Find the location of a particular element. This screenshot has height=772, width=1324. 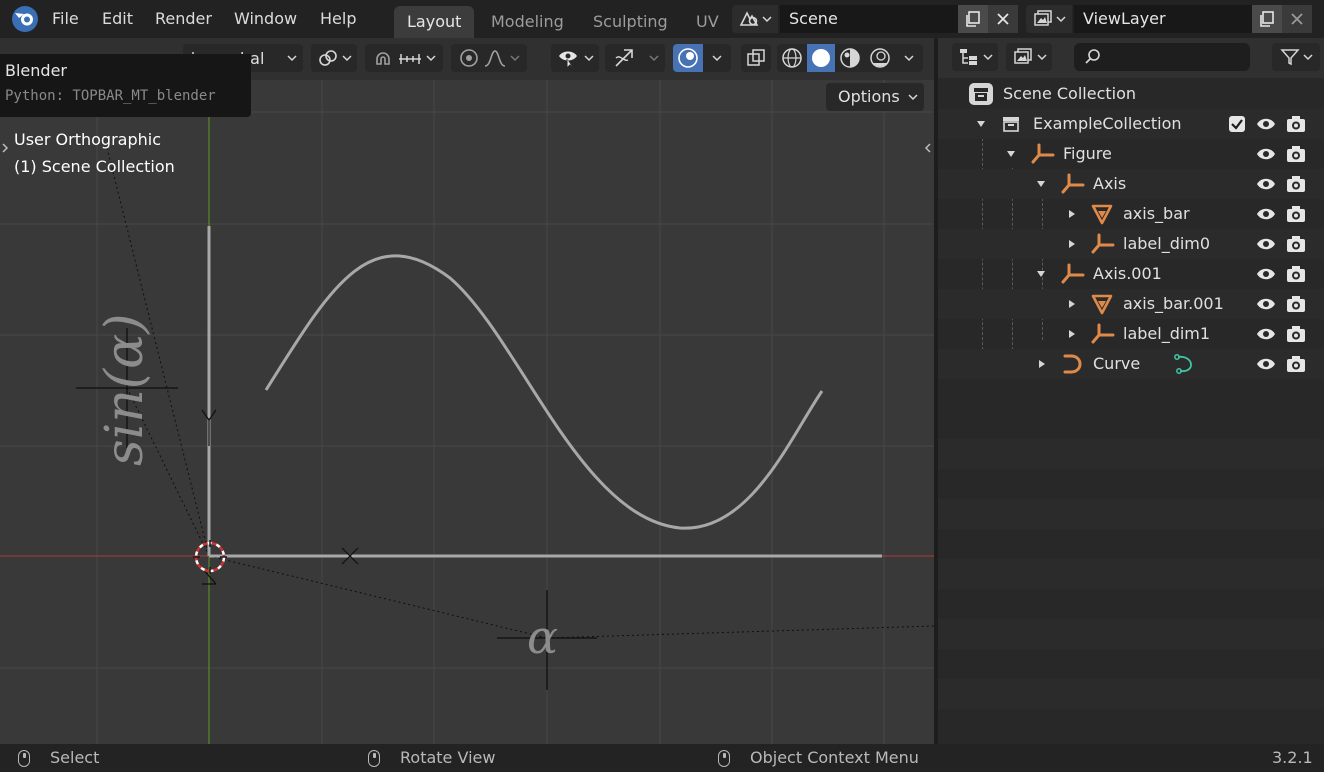

outliner-label: label_dim0 is located at coordinates (1167, 243).